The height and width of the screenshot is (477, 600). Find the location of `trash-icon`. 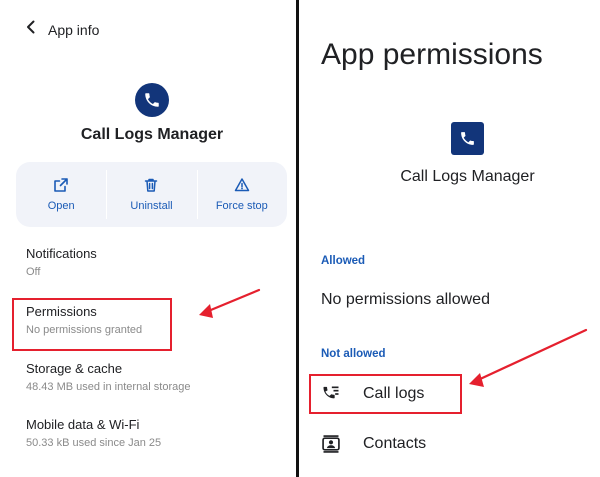

trash-icon is located at coordinates (151, 185).